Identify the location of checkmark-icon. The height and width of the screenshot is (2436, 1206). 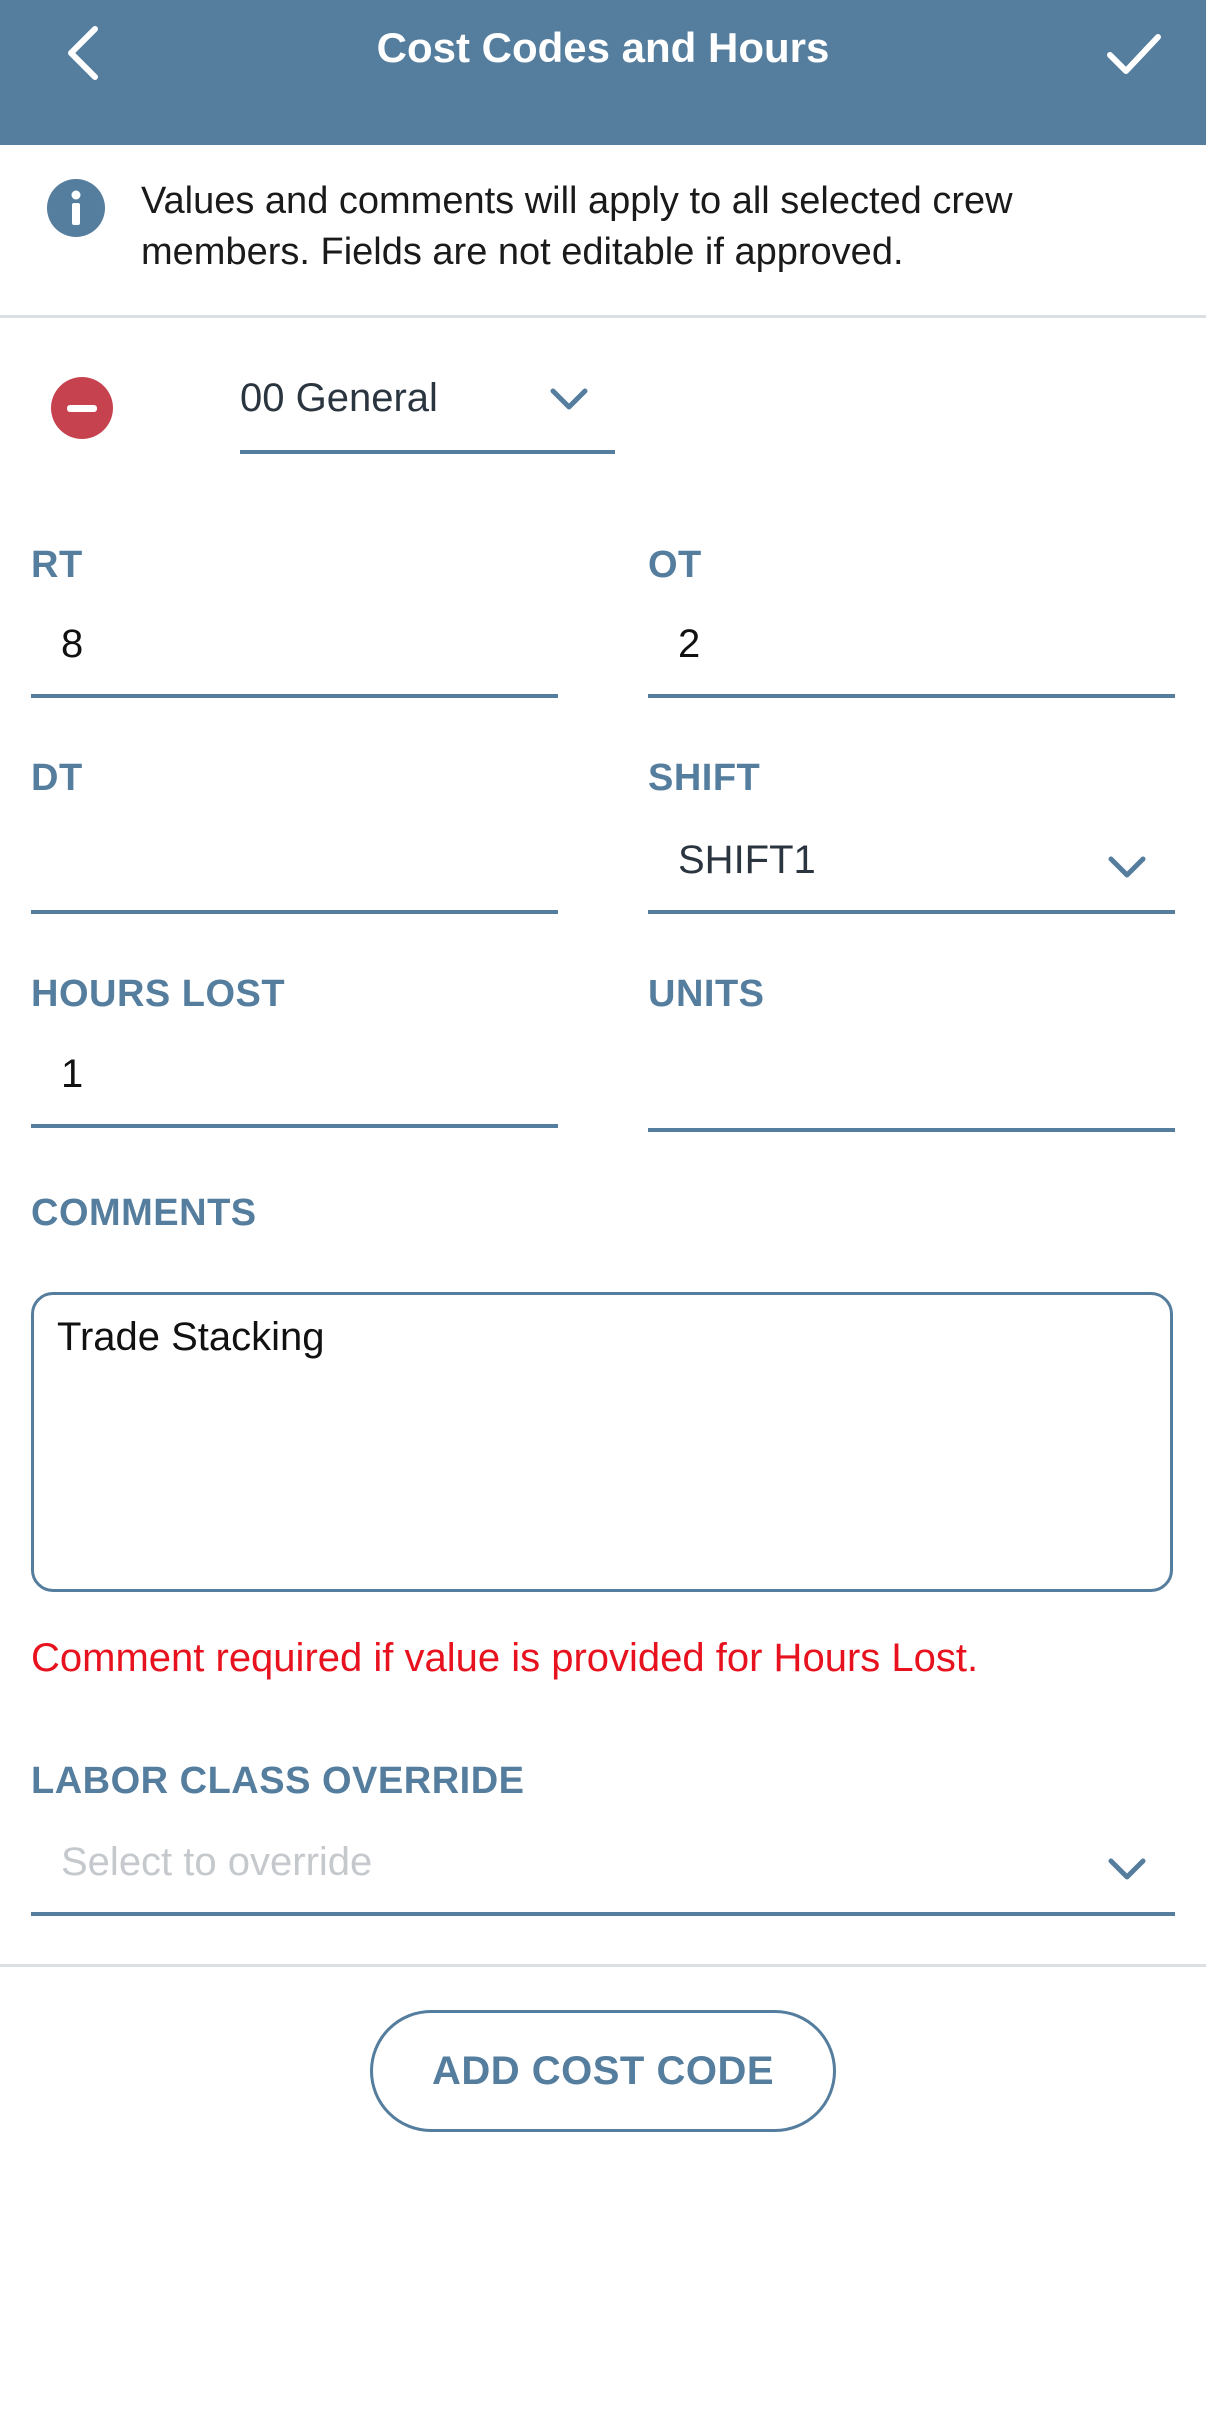
(1134, 54).